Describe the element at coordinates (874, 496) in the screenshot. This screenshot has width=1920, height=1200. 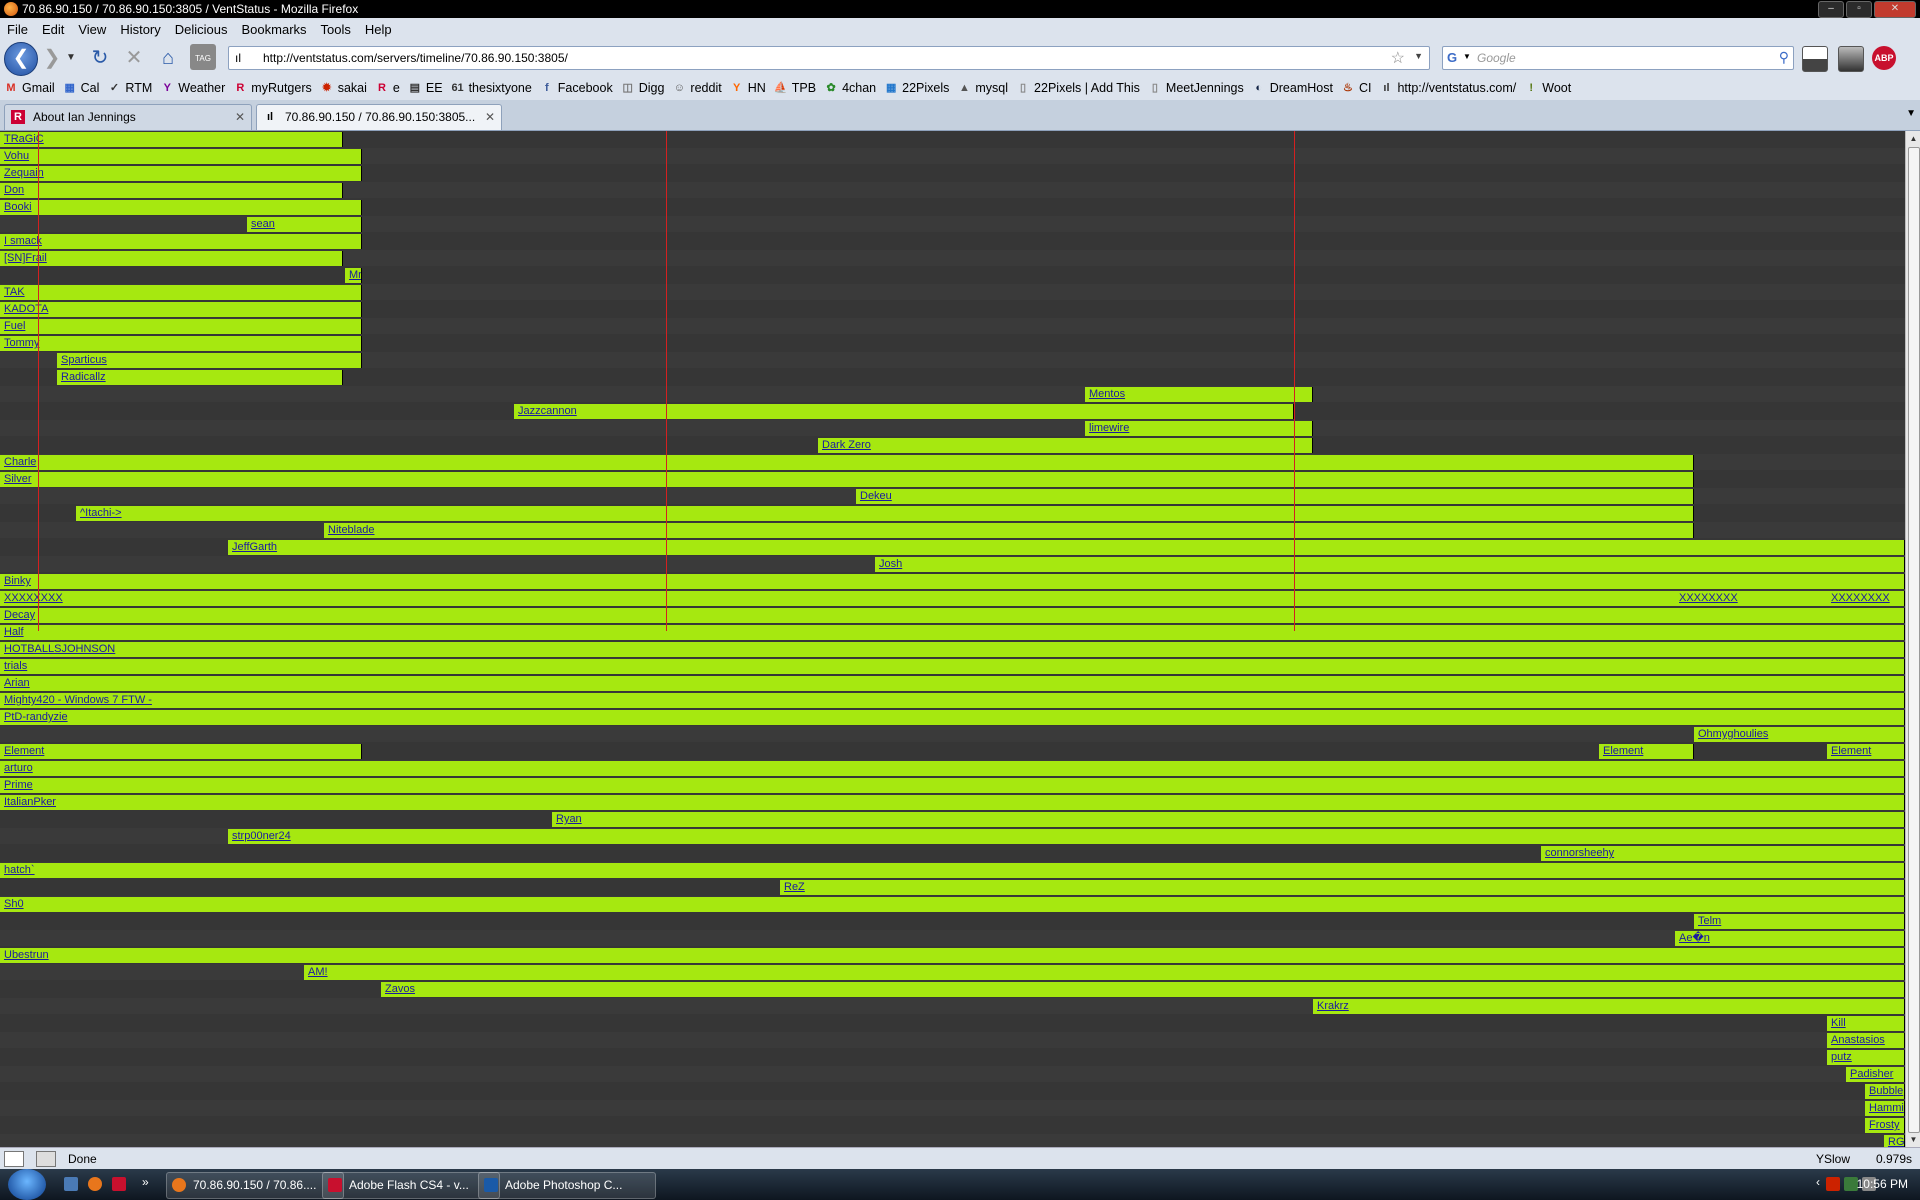
I see `user-link: Dekeu` at that location.